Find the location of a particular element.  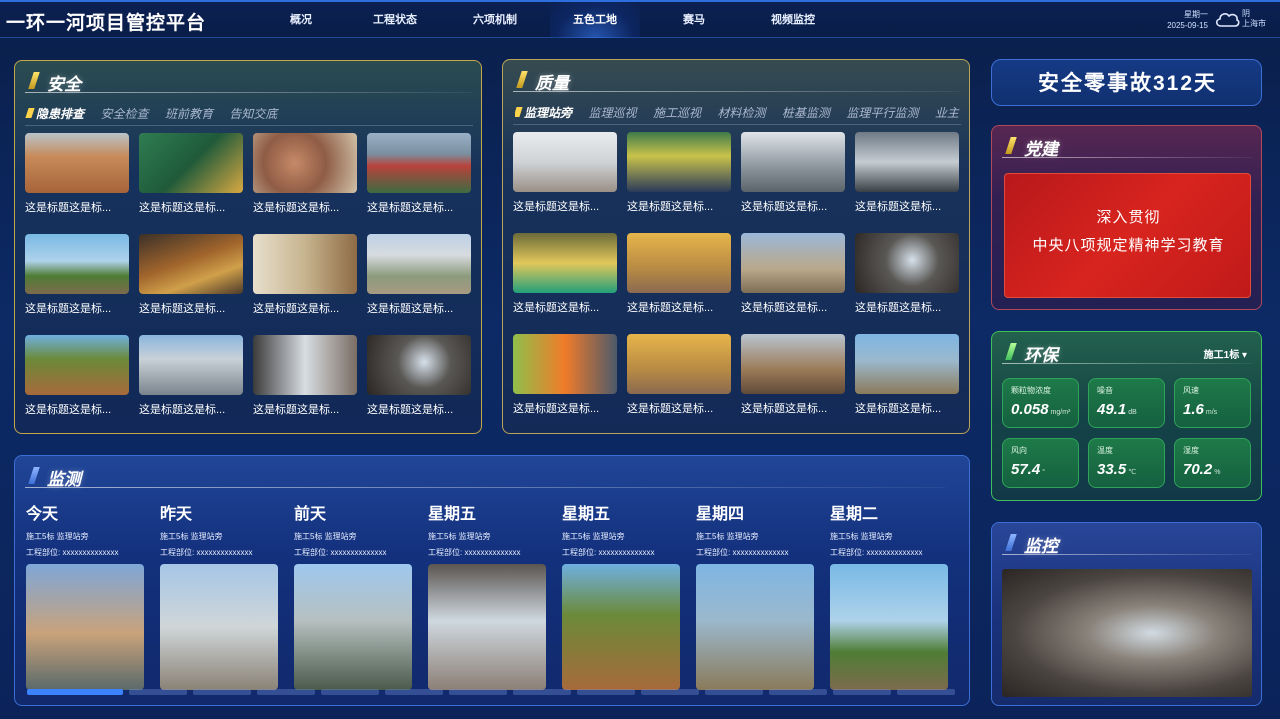

tab-owner: 业主 is located at coordinates (947, 112).